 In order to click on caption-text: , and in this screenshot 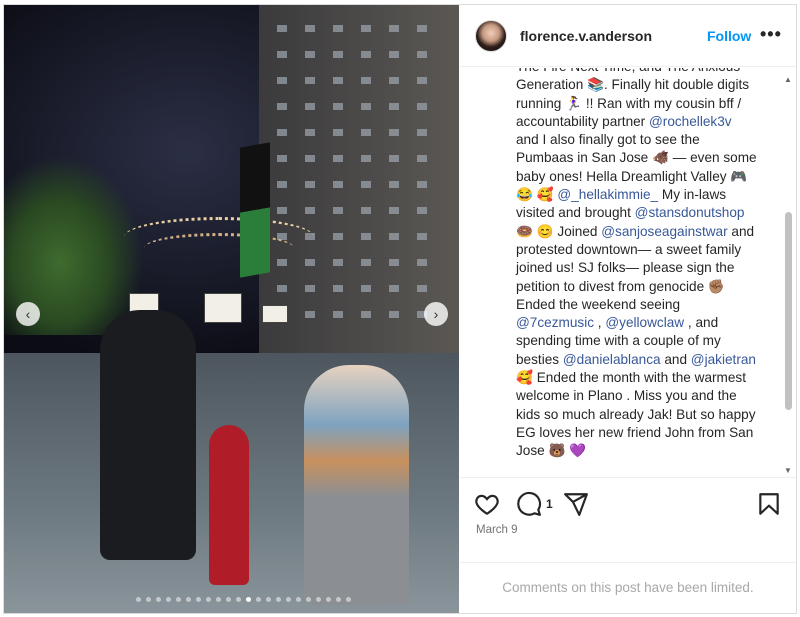, I will do `click(701, 323)`.